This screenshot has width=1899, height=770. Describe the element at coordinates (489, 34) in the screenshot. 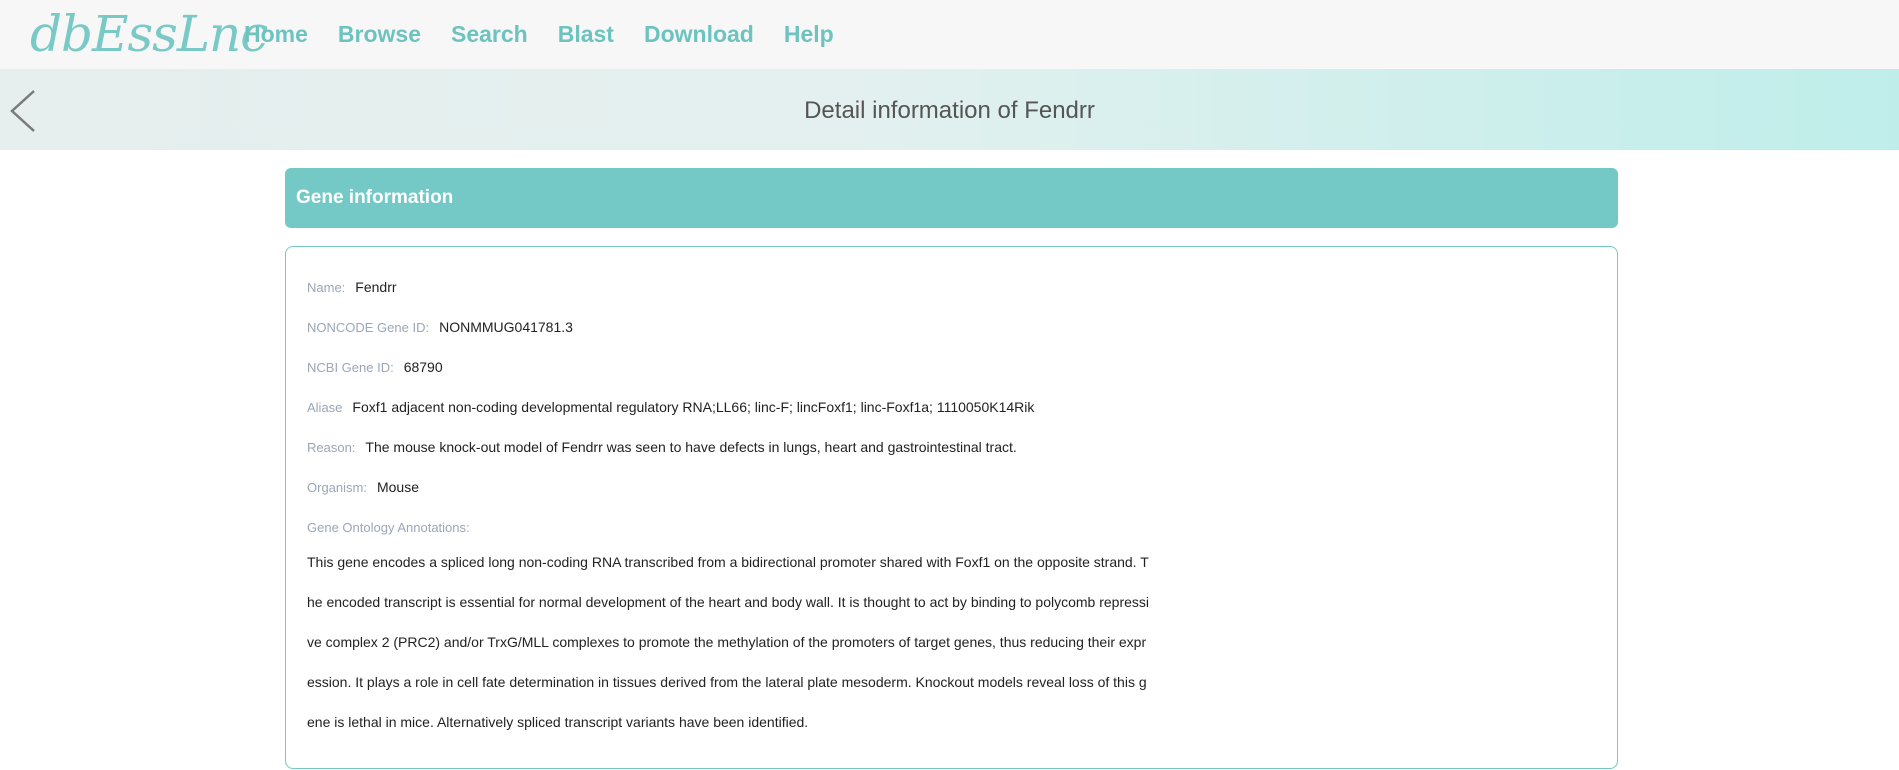

I see `nav-search: Search` at that location.